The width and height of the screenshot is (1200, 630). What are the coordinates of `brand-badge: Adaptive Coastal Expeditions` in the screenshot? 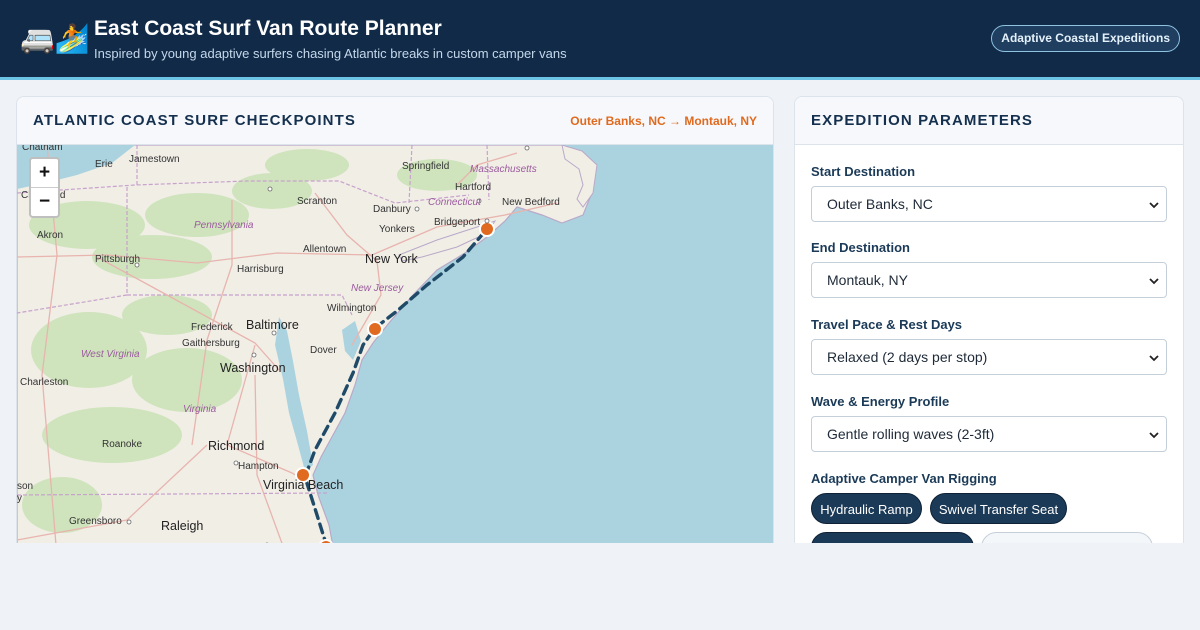 It's located at (1085, 38).